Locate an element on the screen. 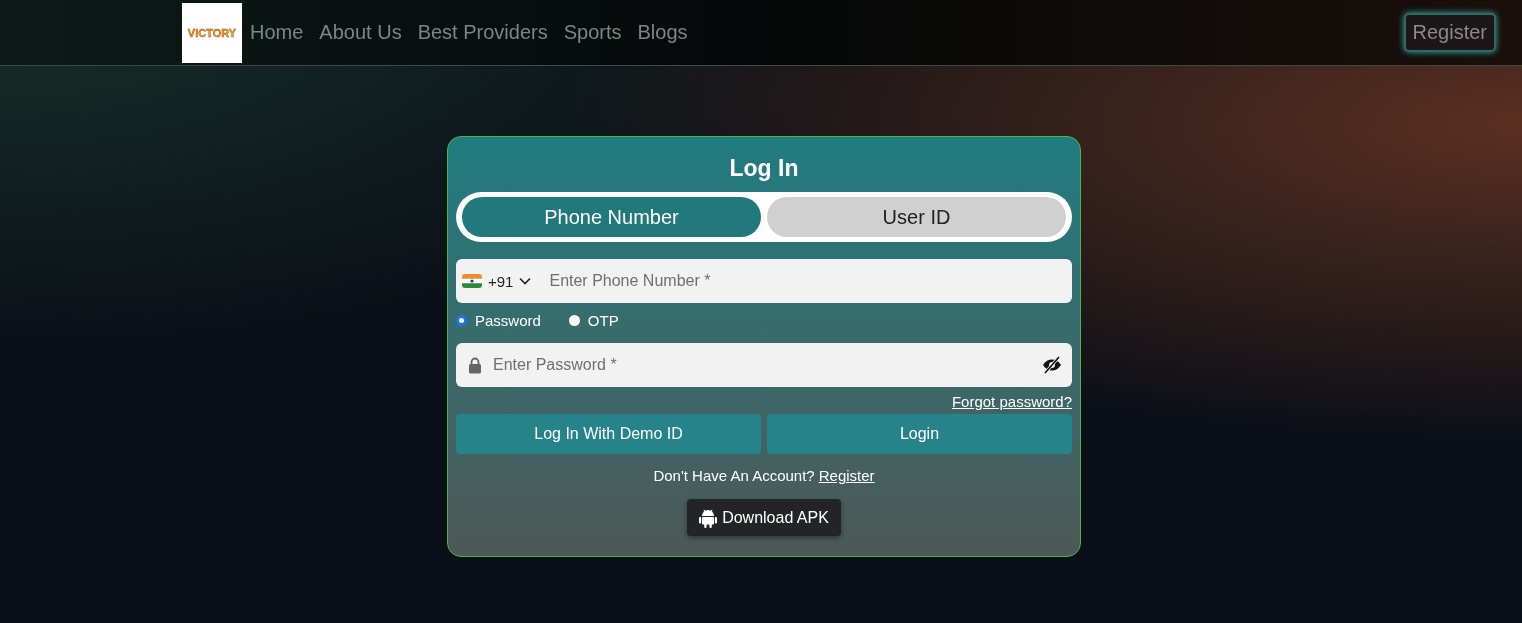  phone-field: +91 Enter Phone Number * is located at coordinates (764, 281).